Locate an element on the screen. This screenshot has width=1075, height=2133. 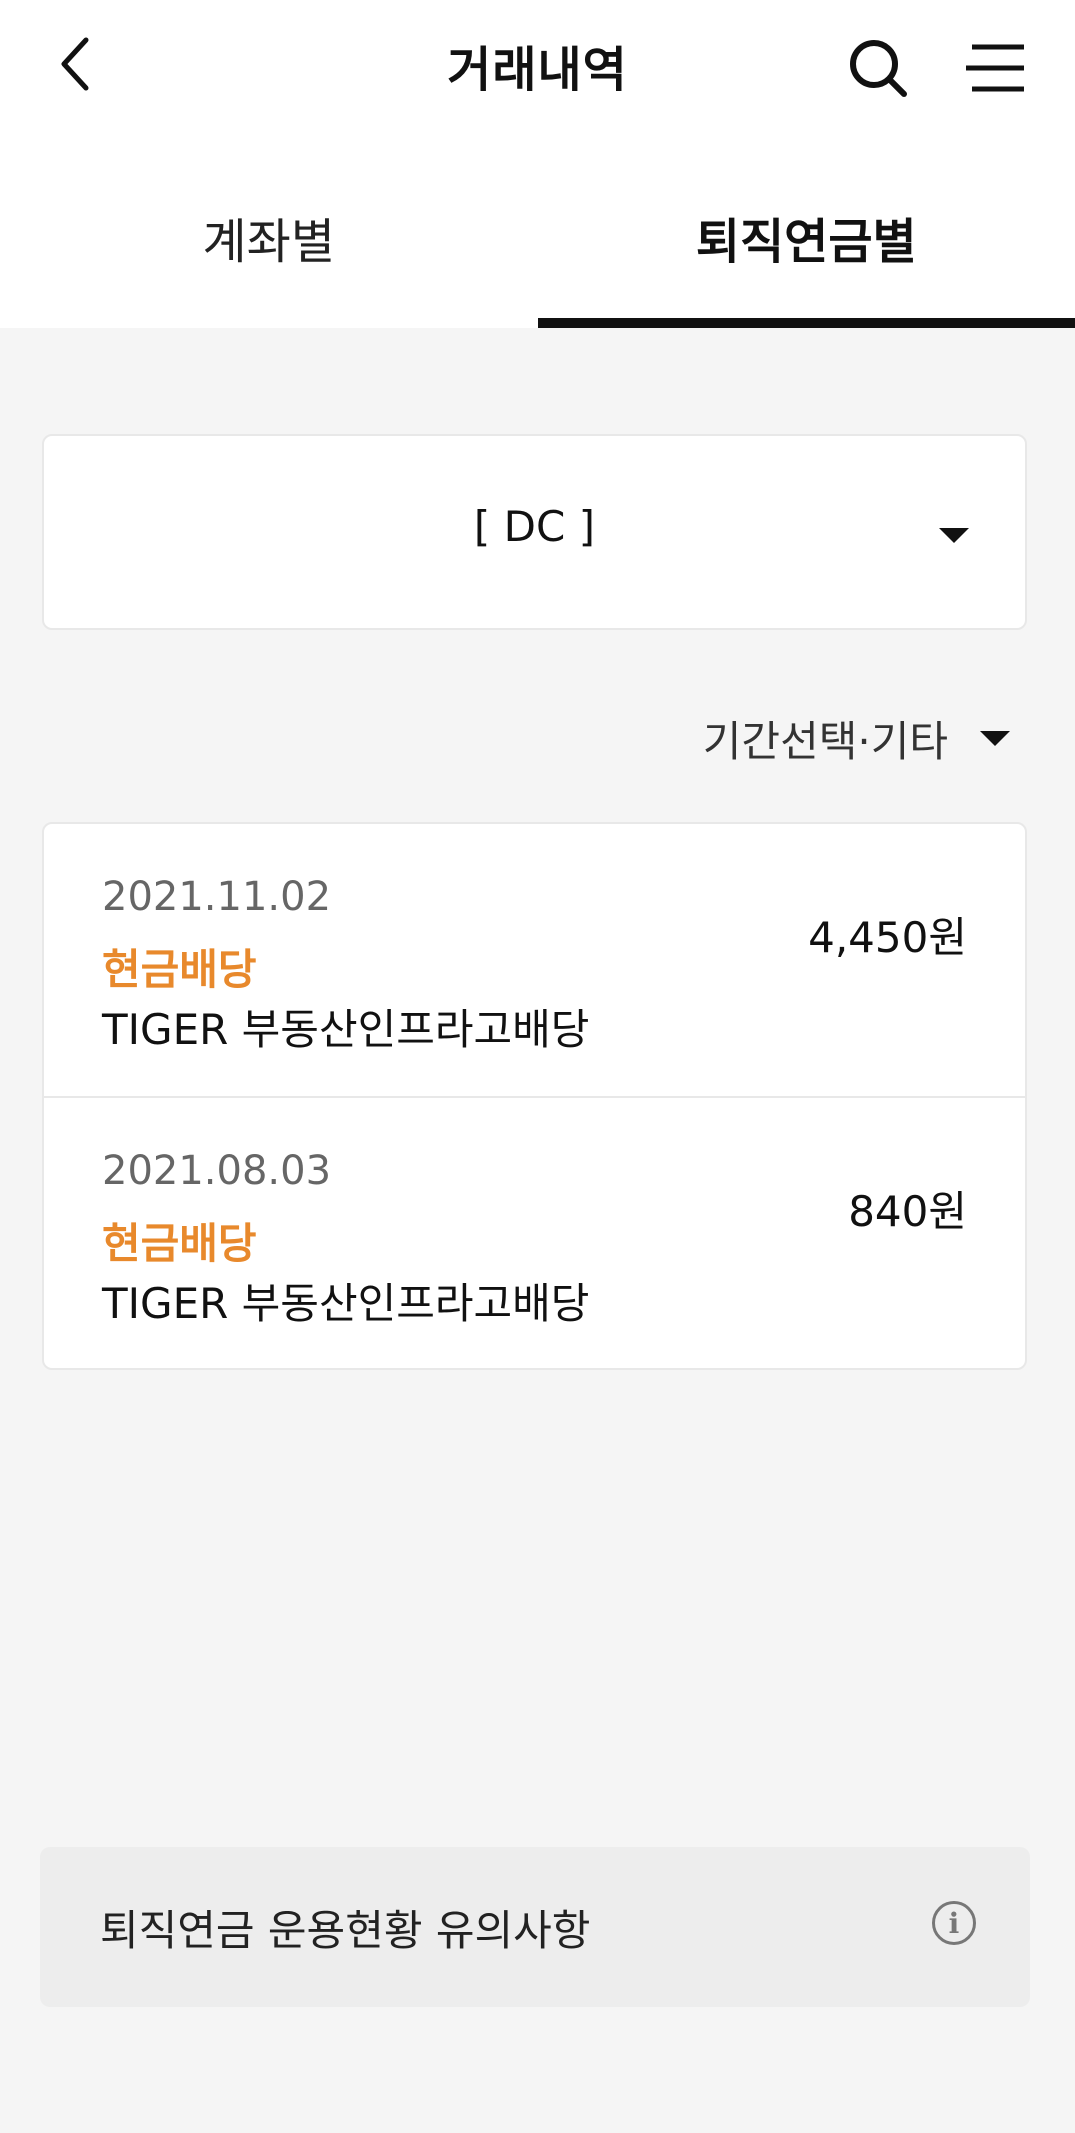
pension-notice-button: 퇴직연금 운용현황 유의사항 i is located at coordinates (535, 1927).